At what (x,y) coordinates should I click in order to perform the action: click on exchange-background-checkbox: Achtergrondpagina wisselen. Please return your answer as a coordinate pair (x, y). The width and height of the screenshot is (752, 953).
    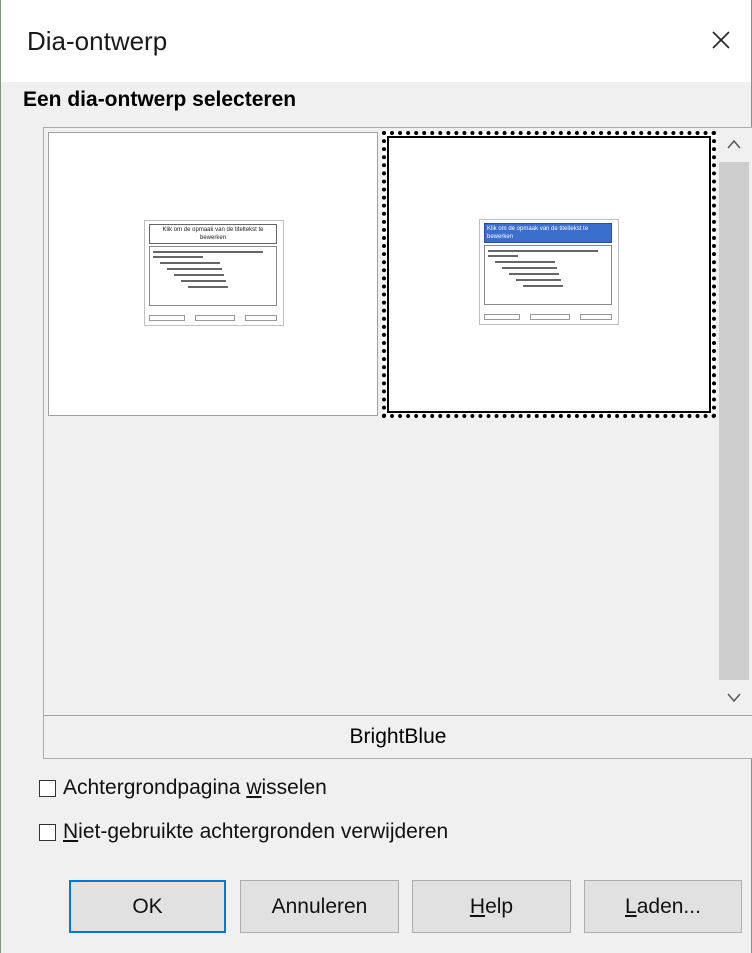
    Looking at the image, I should click on (183, 788).